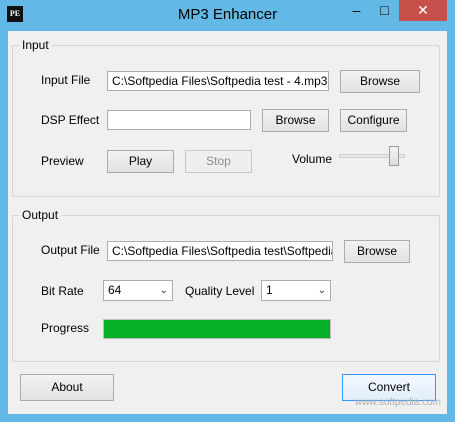 This screenshot has height=422, width=455. What do you see at coordinates (35, 45) in the screenshot?
I see `input-group-title: Input` at bounding box center [35, 45].